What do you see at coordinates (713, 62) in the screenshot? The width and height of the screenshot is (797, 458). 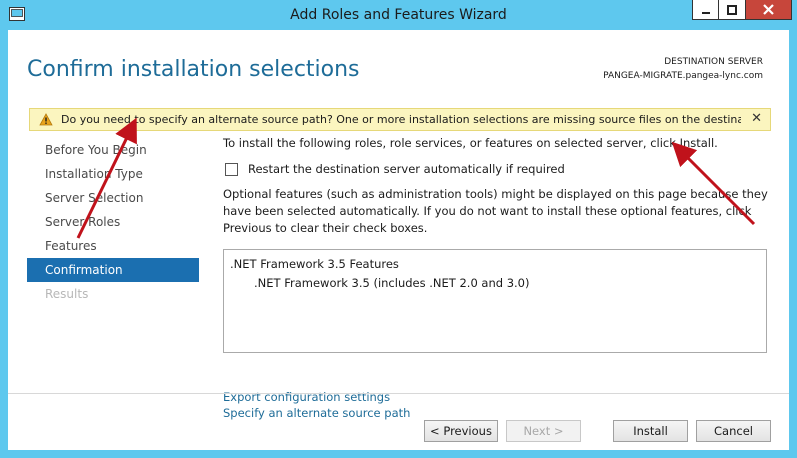 I see `destination-label: DESTINATION SERVER` at bounding box center [713, 62].